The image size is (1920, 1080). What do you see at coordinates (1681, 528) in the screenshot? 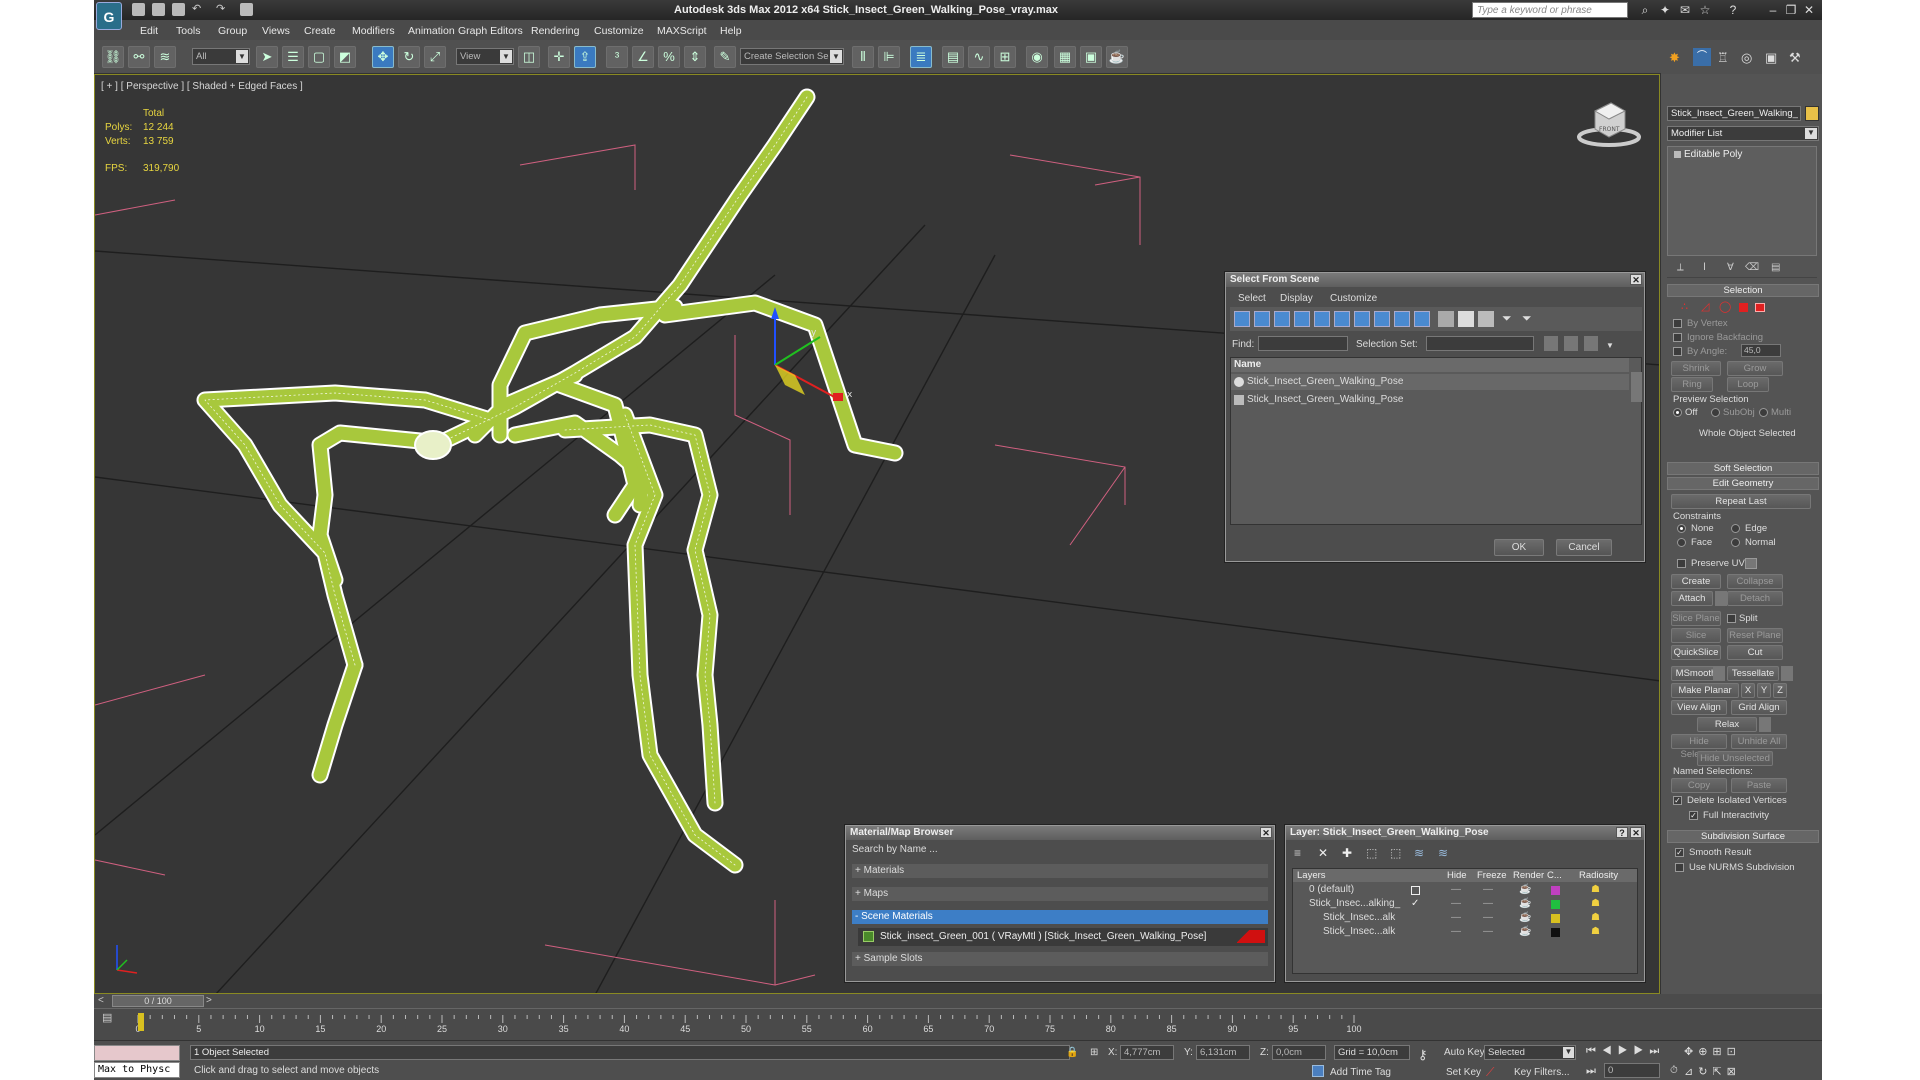
I see `constraint-none-radio` at bounding box center [1681, 528].